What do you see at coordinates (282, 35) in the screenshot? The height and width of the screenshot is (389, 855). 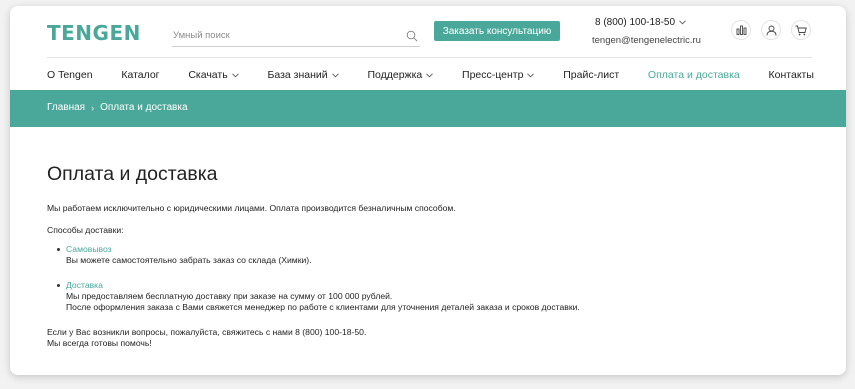 I see `search-input` at bounding box center [282, 35].